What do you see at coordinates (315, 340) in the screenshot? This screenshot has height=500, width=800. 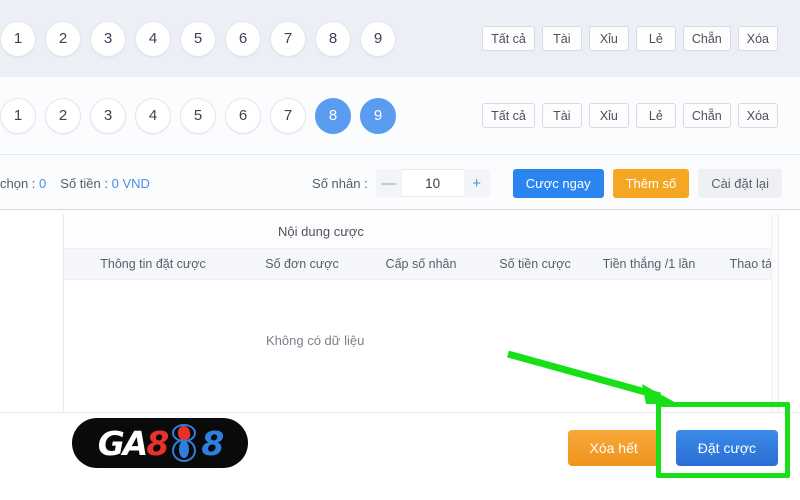 I see `table-empty-message: Không có dữ liệu` at bounding box center [315, 340].